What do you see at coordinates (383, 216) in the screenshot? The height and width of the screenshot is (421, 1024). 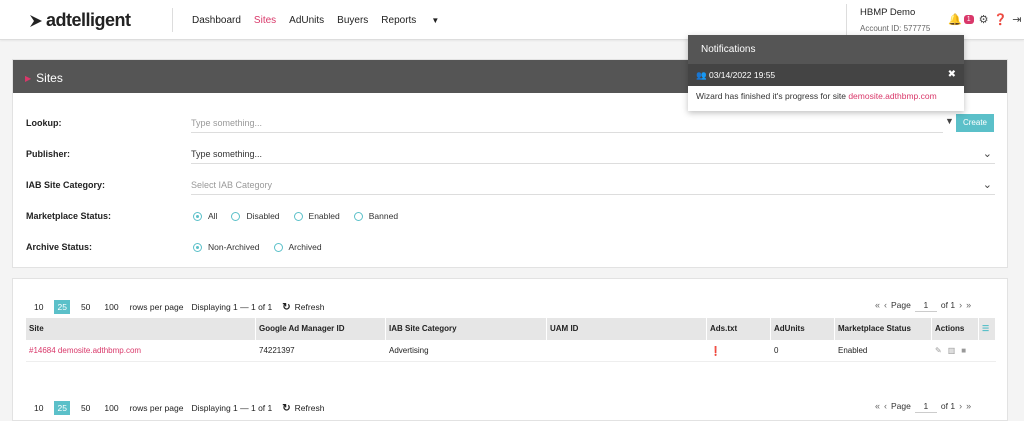 I see `radio-label: Banned` at bounding box center [383, 216].